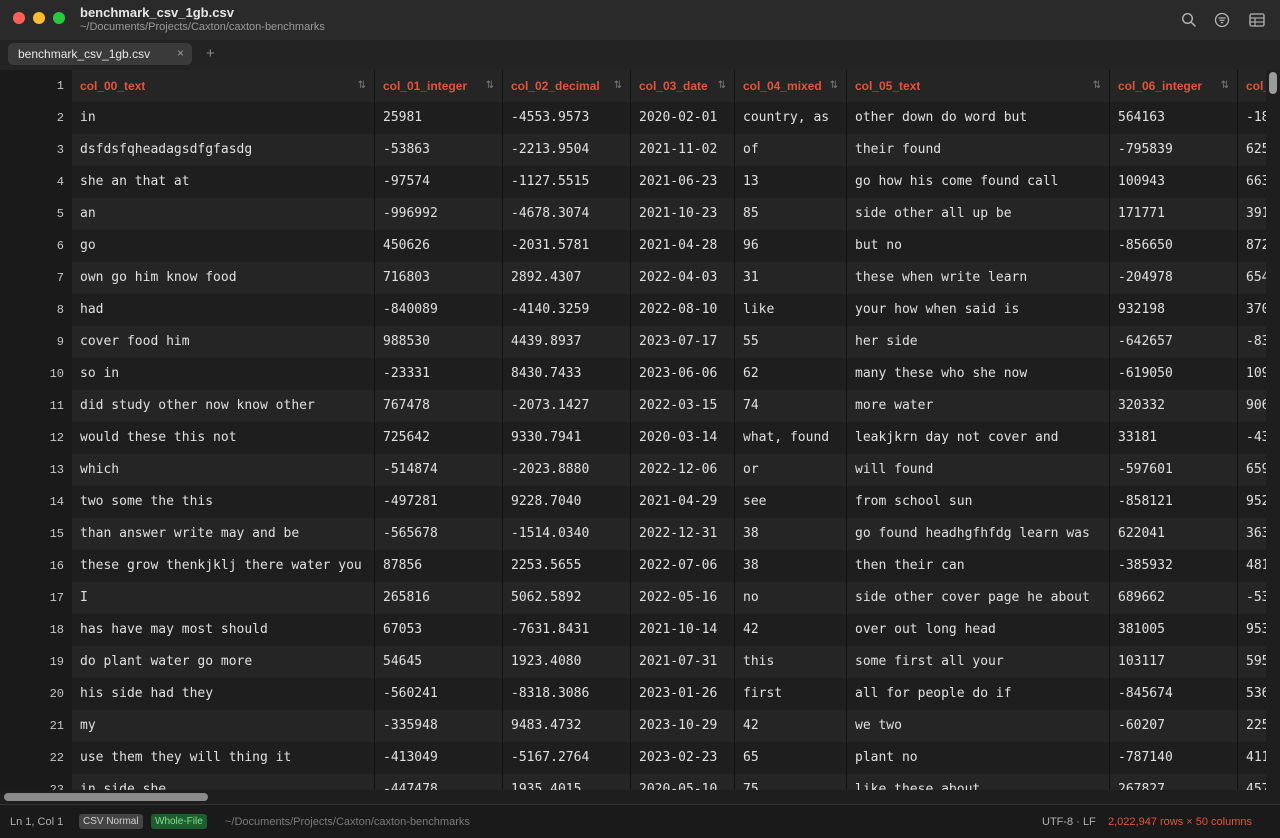  I want to click on table-cell: 109, so click(1252, 374).